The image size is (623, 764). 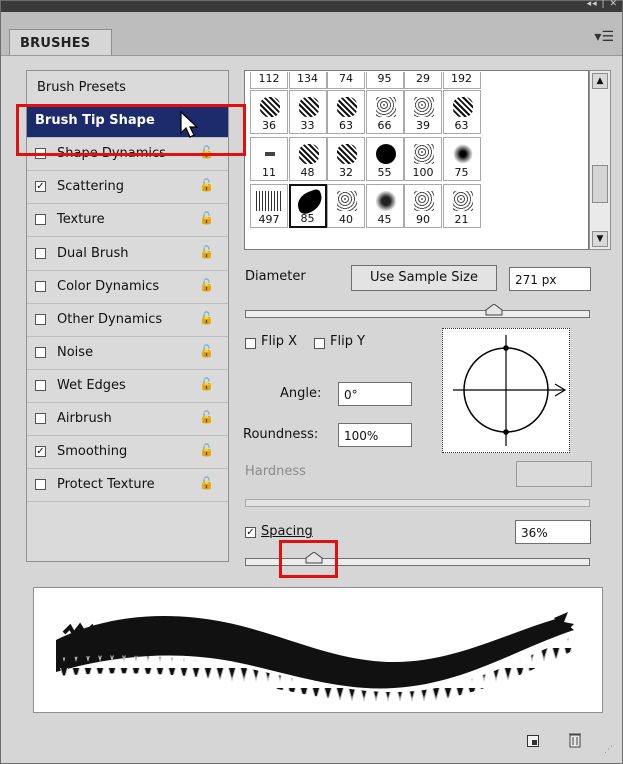 I want to click on brush-preset-cell: 11, so click(x=269, y=159).